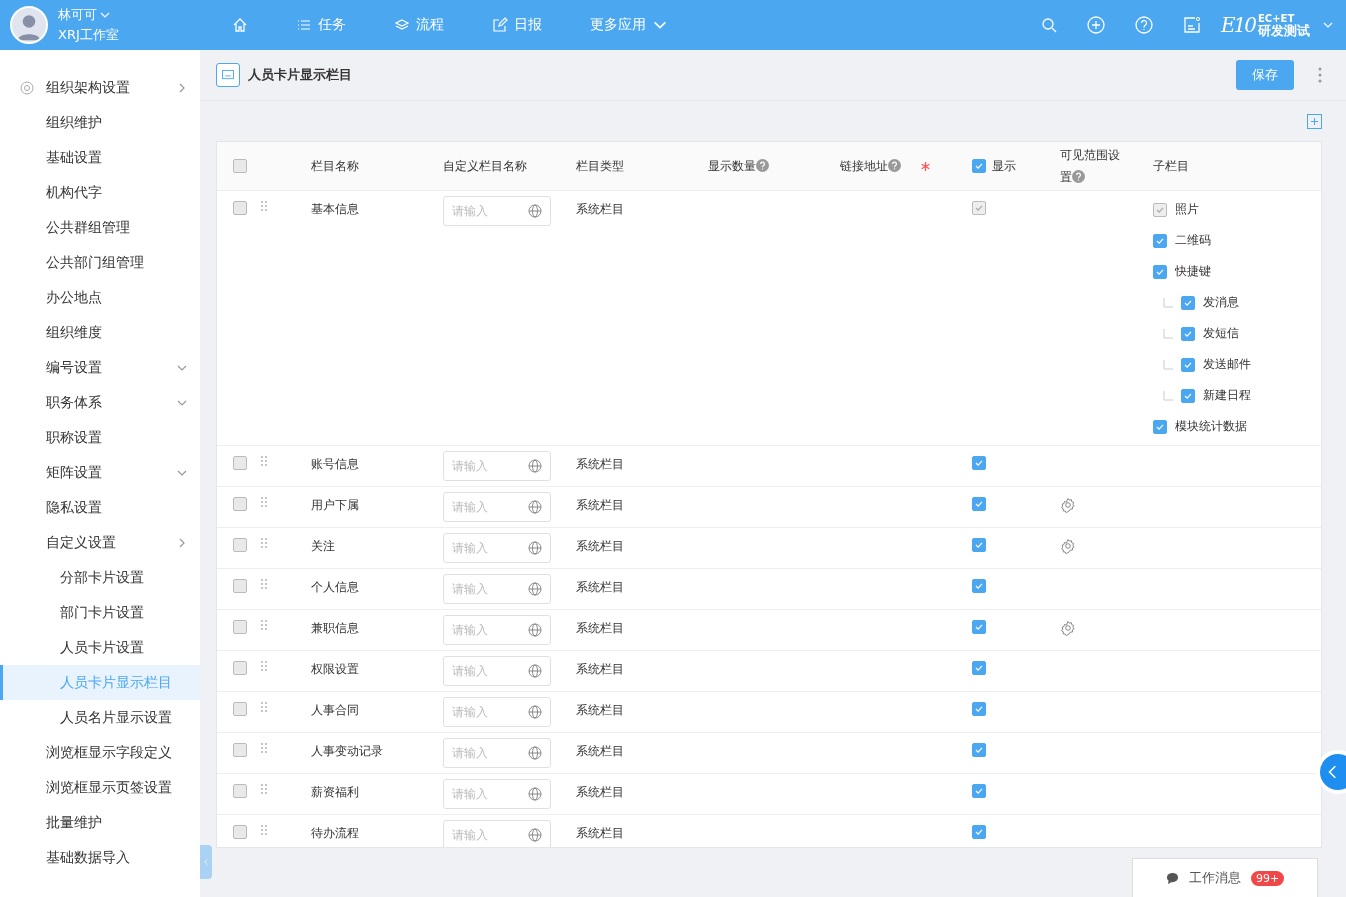 The image size is (1346, 897). Describe the element at coordinates (100, 262) in the screenshot. I see `sidebar-item: 公共部门组管理` at that location.